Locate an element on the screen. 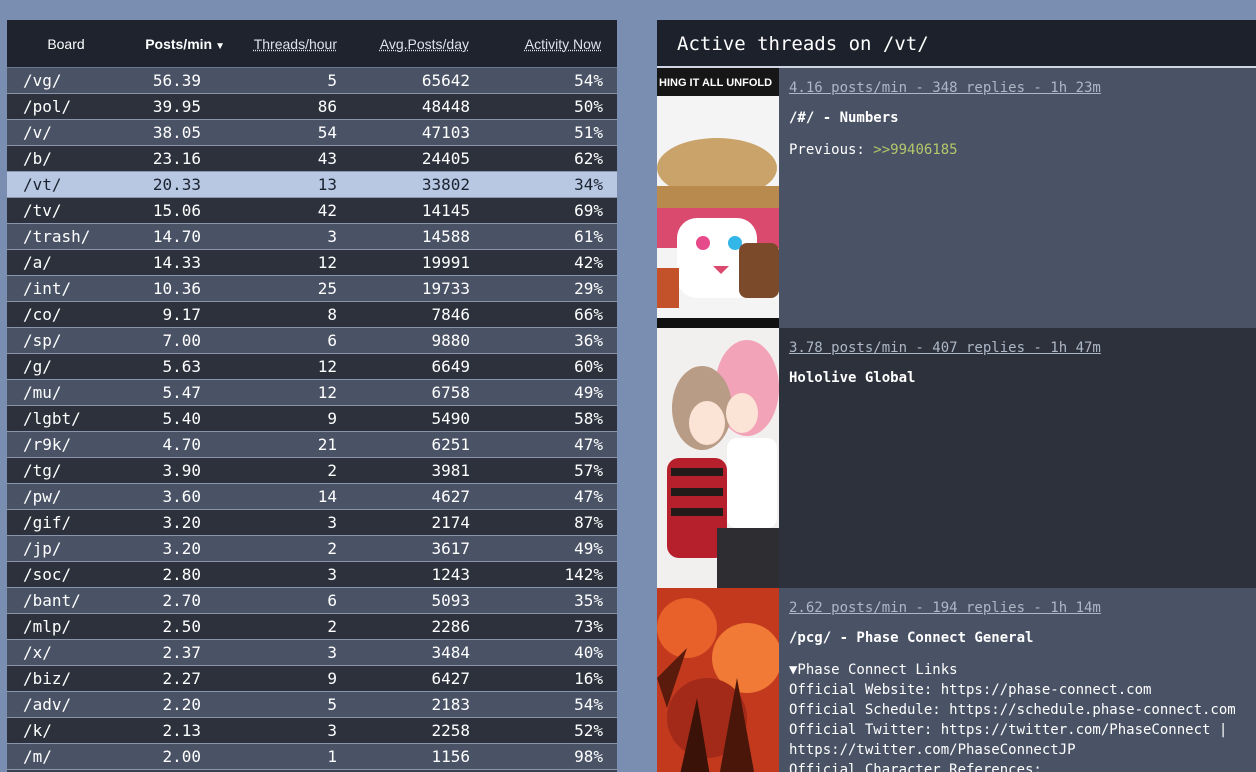 Image resolution: width=1256 pixels, height=772 pixels. board-cell: /int/ is located at coordinates (66, 288).